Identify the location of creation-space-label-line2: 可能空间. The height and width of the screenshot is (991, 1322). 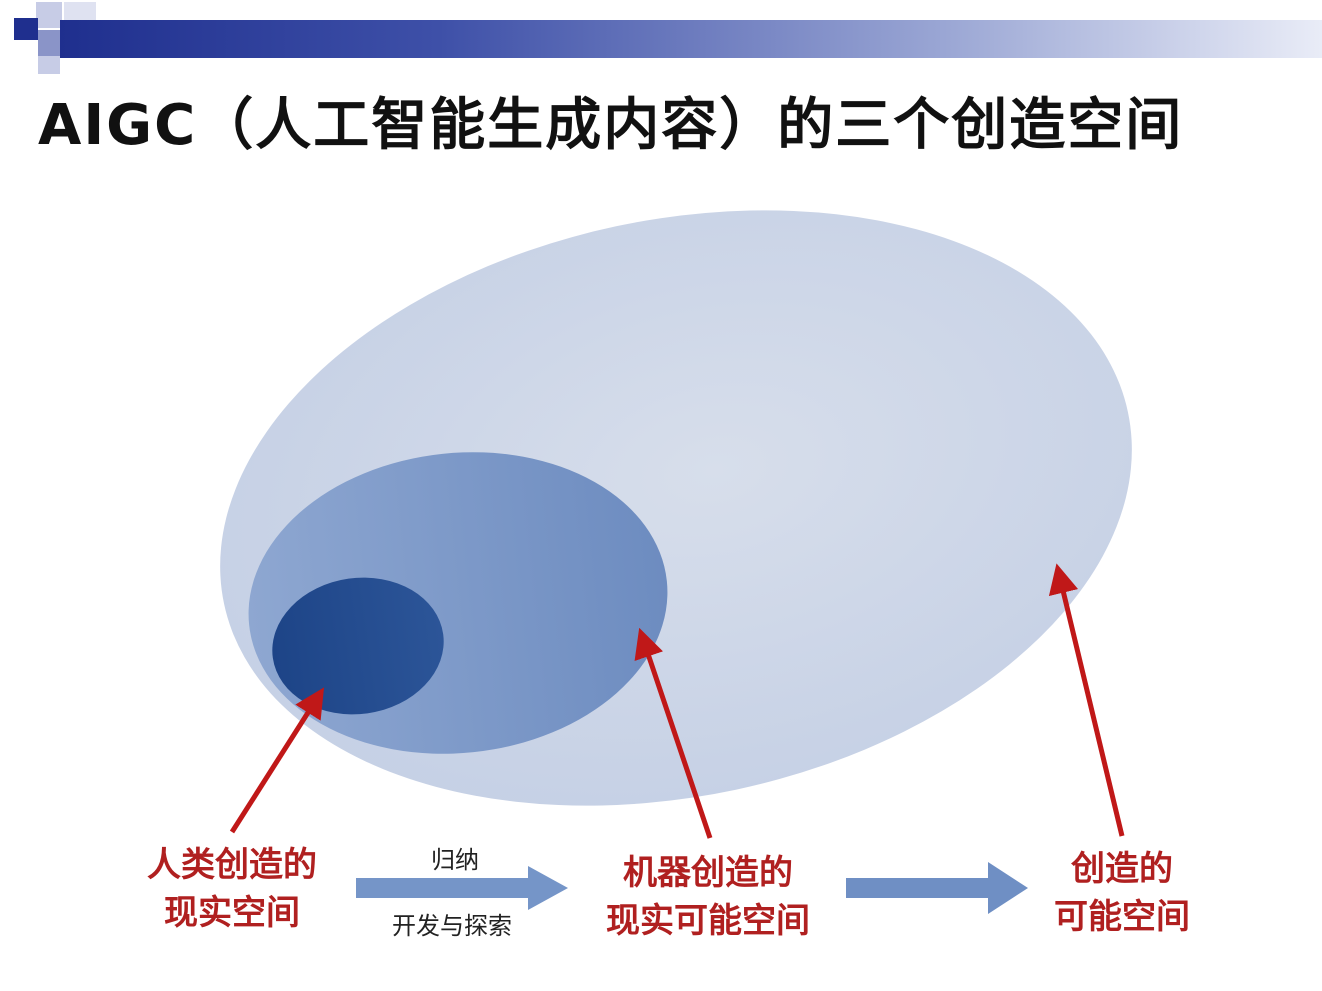
(1122, 917).